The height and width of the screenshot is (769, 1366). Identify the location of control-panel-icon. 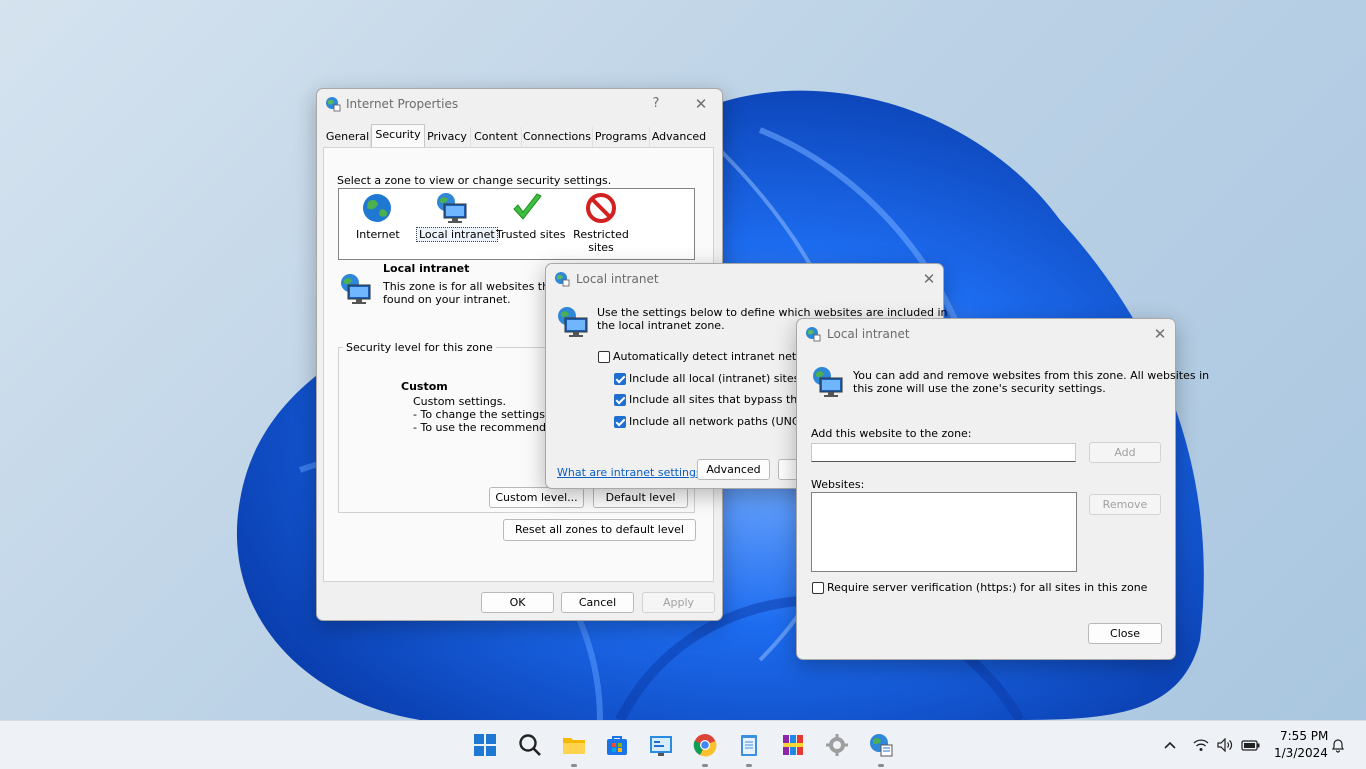
(661, 745).